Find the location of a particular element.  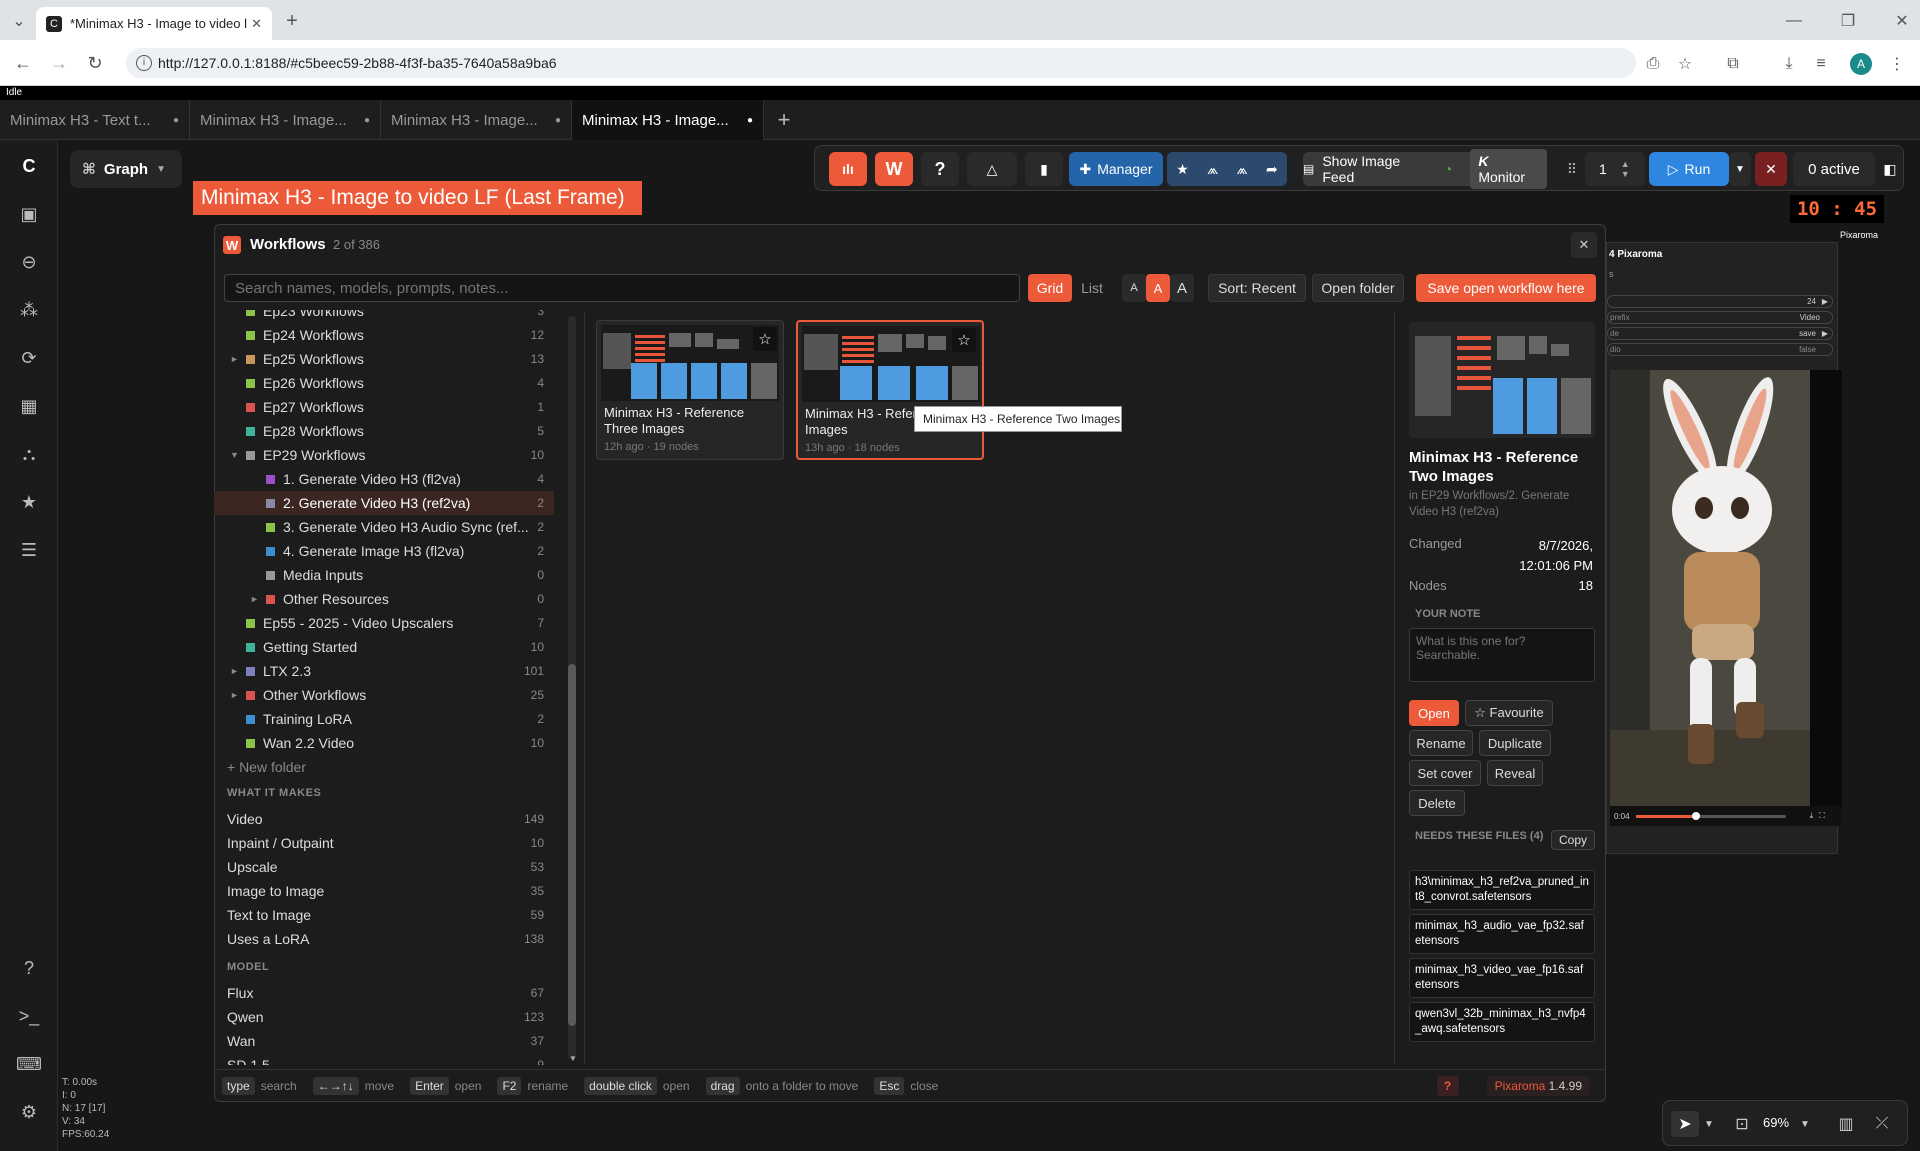

open-folder-button: Open folder is located at coordinates (1358, 288).